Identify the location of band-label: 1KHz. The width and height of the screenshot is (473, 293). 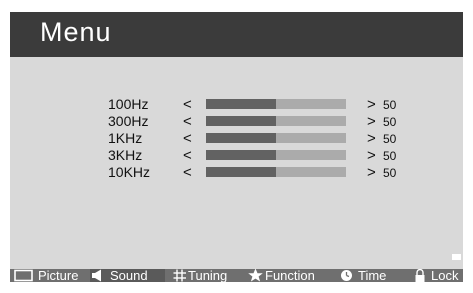
(125, 138).